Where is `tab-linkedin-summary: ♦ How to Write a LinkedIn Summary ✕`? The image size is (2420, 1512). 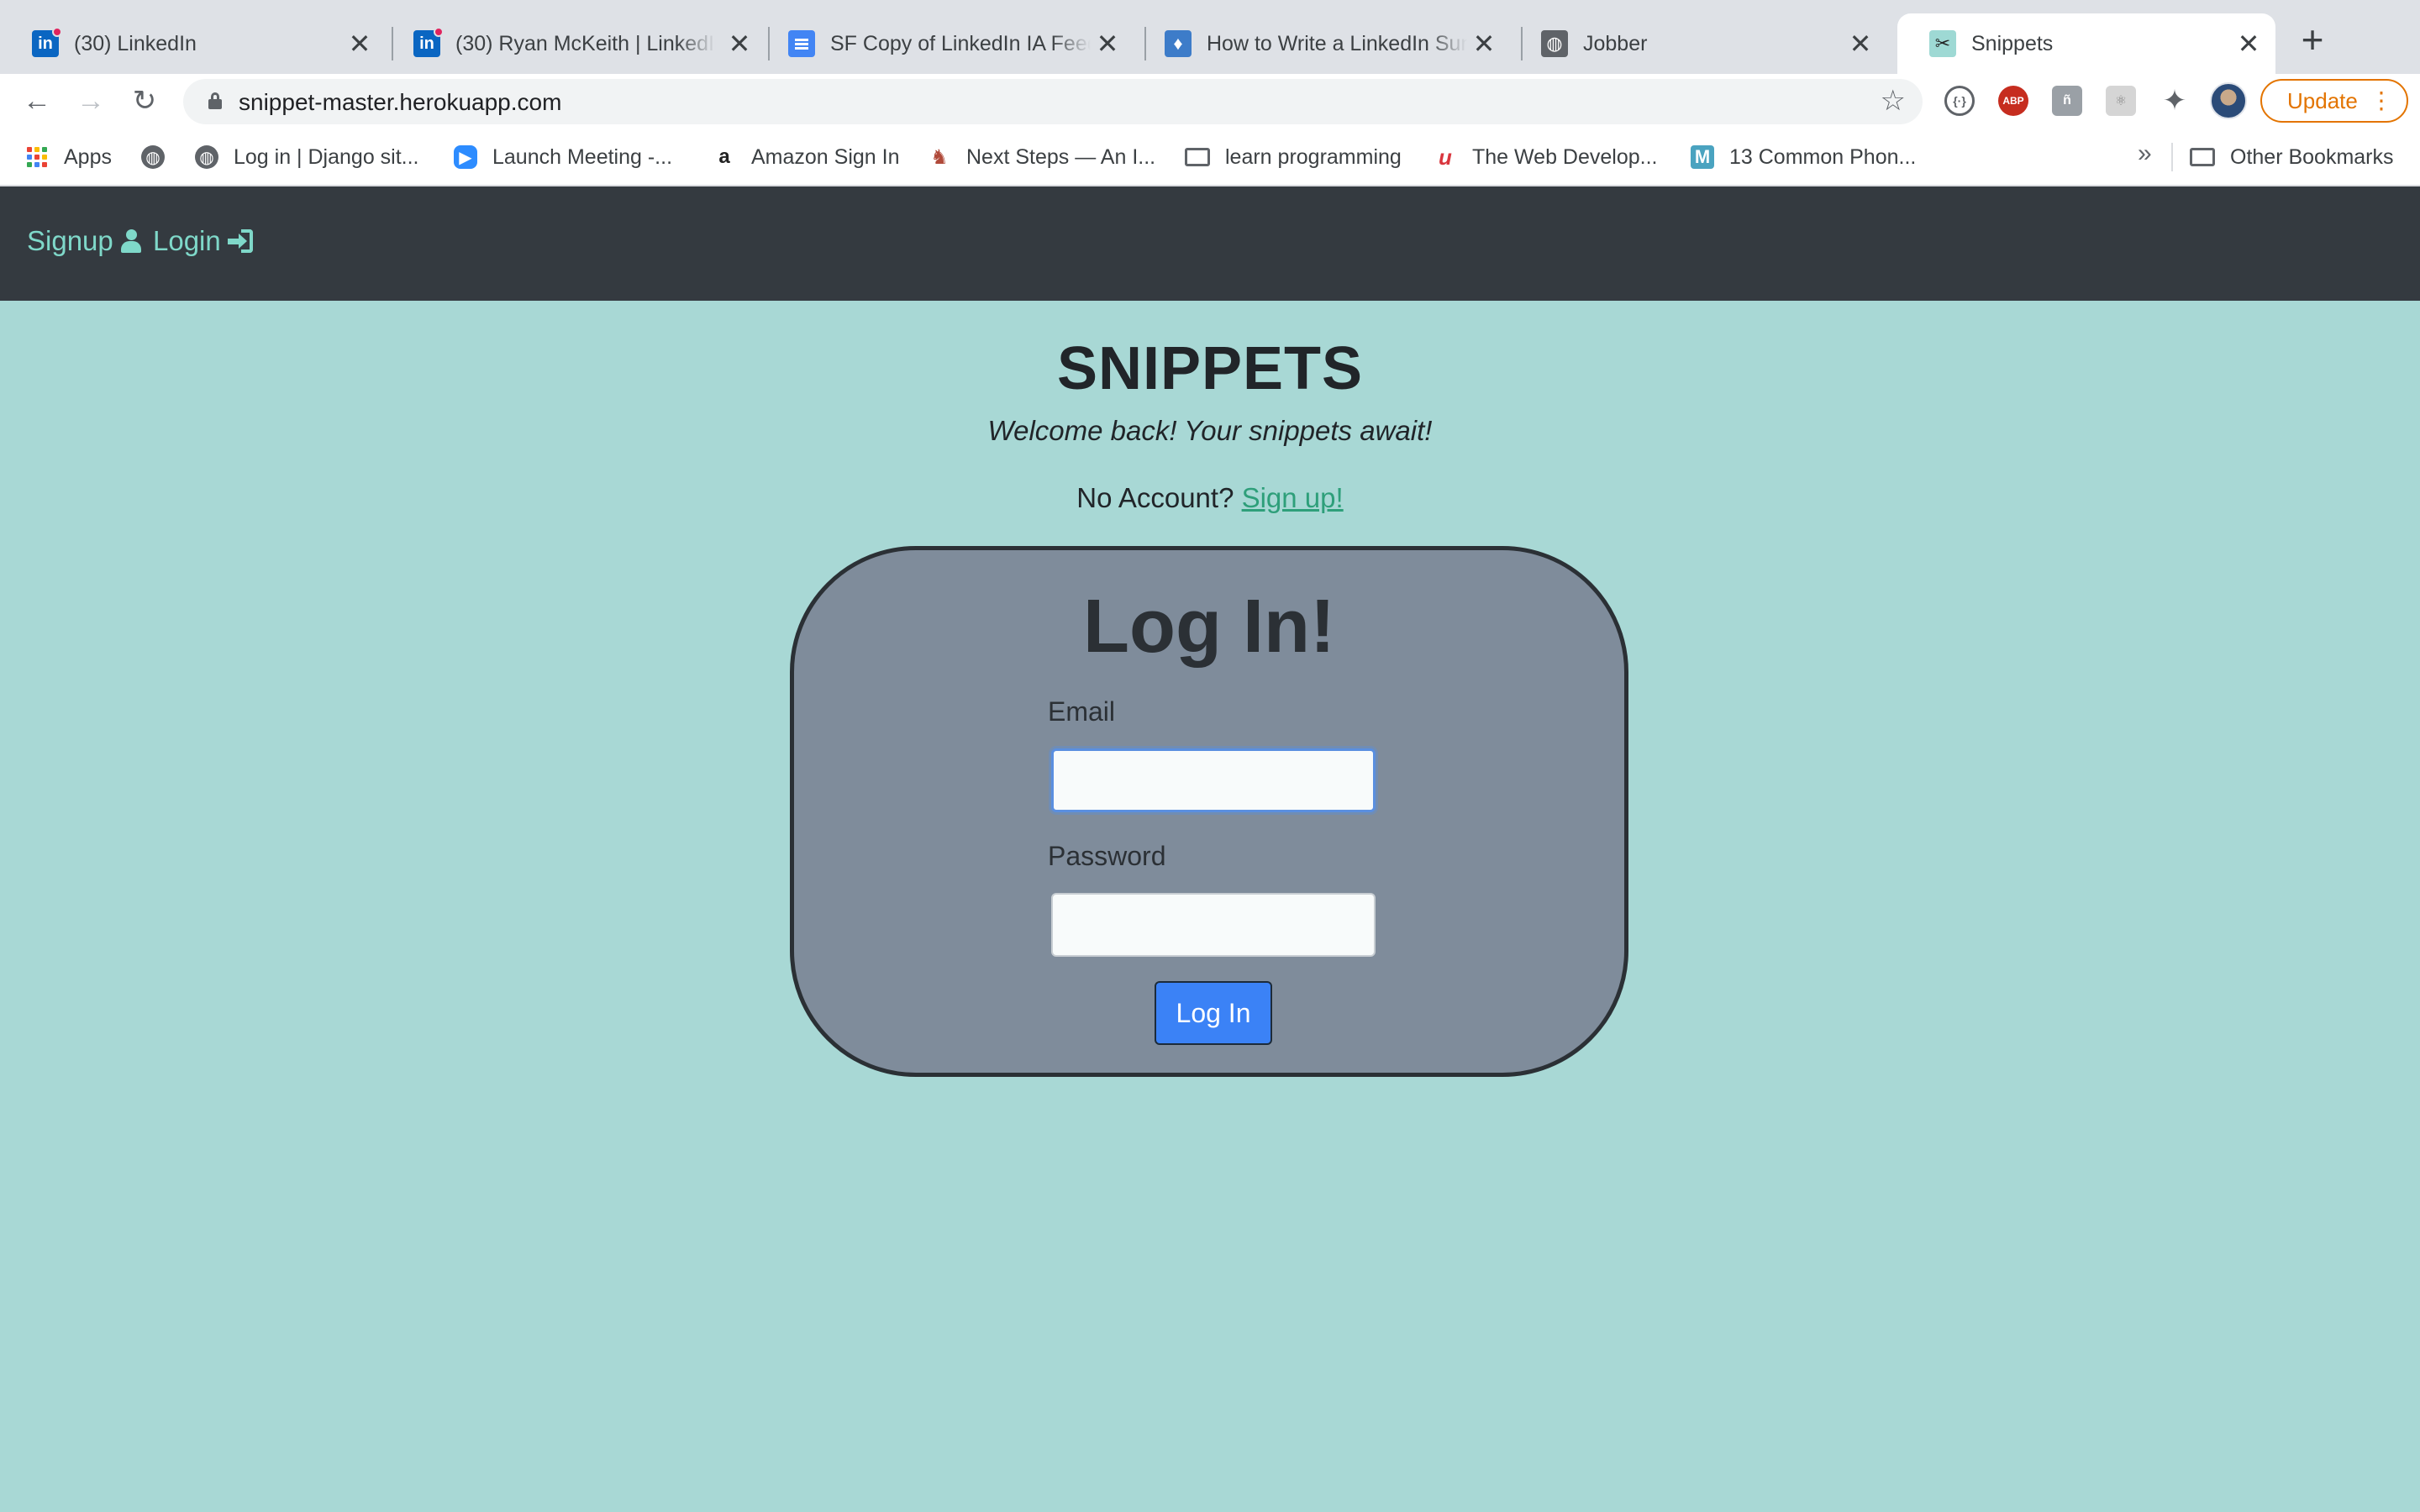
tab-linkedin-summary: ♦ How to Write a LinkedIn Summary ✕ is located at coordinates (1322, 43).